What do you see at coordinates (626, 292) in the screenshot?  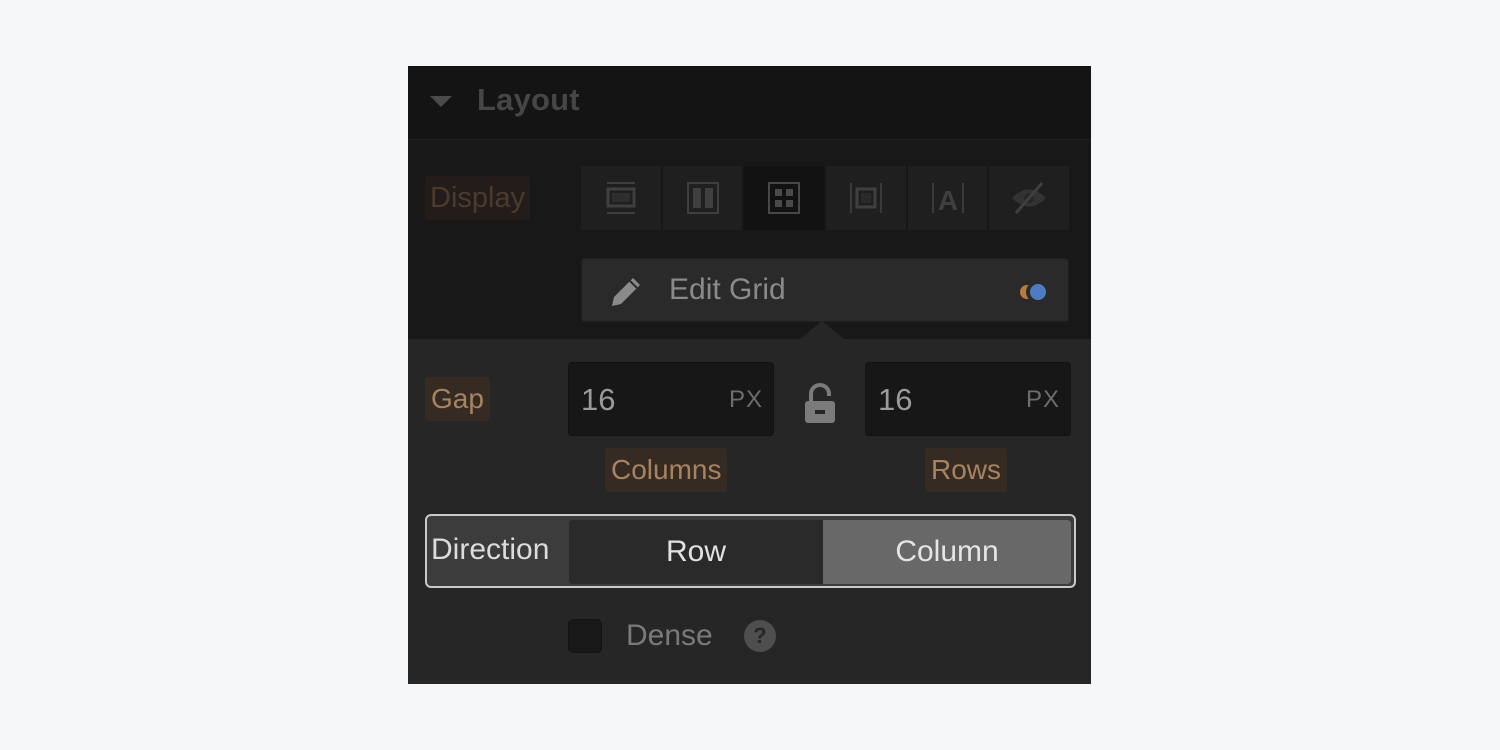 I see `pencil-icon` at bounding box center [626, 292].